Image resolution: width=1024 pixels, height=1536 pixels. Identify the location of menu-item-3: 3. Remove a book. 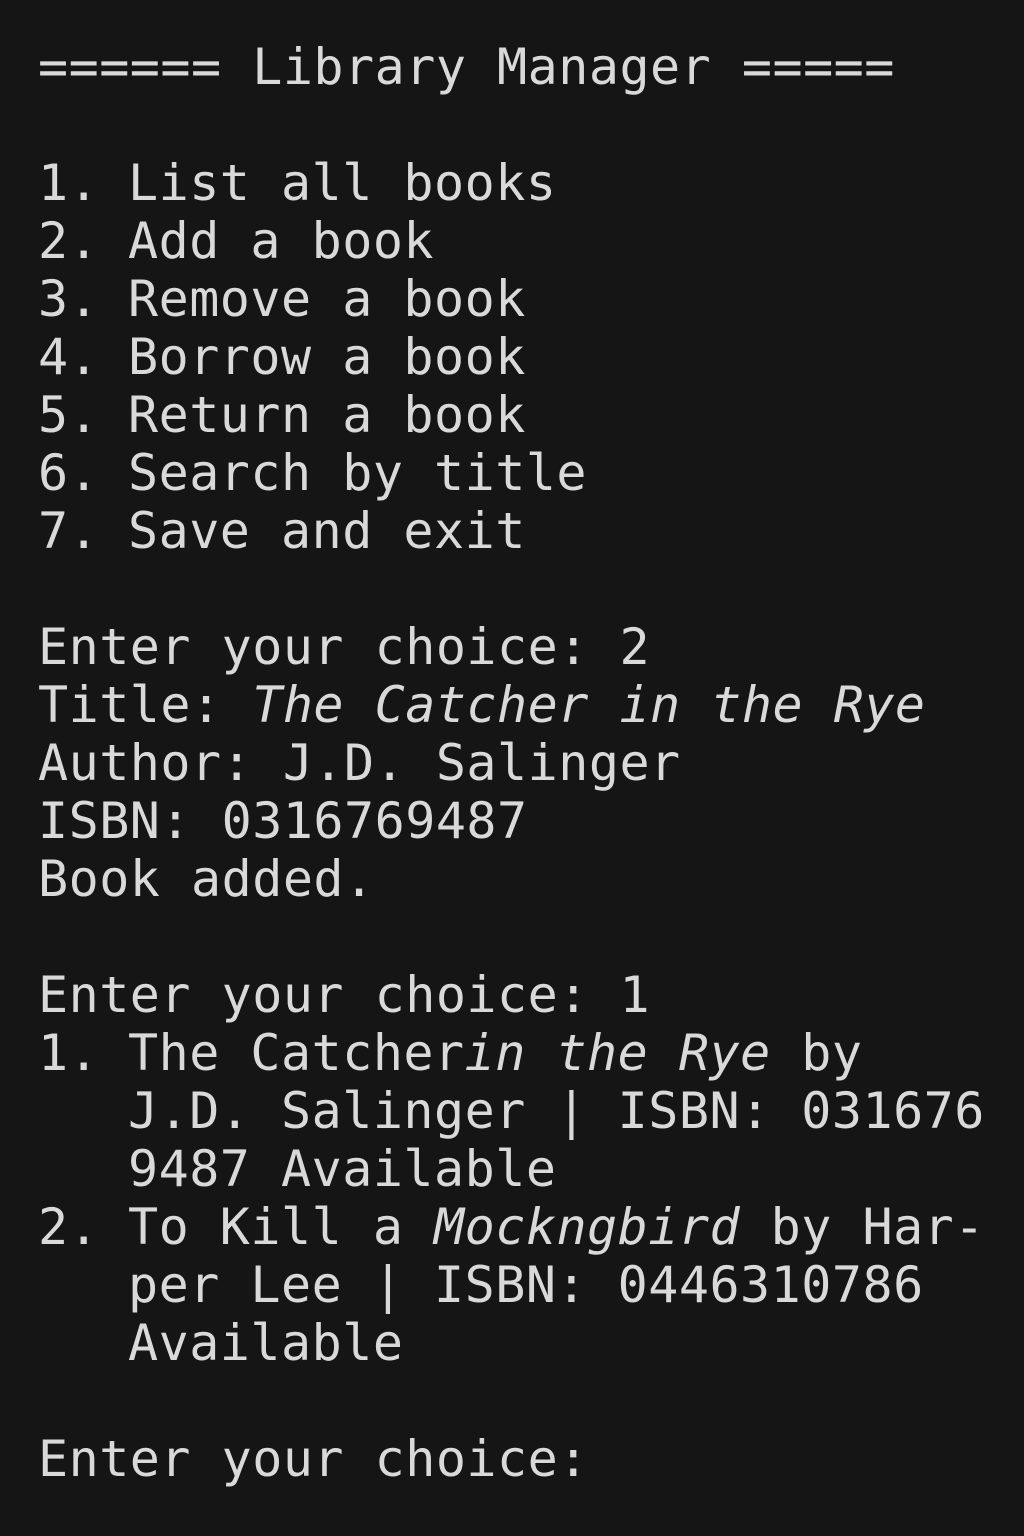
(518, 299).